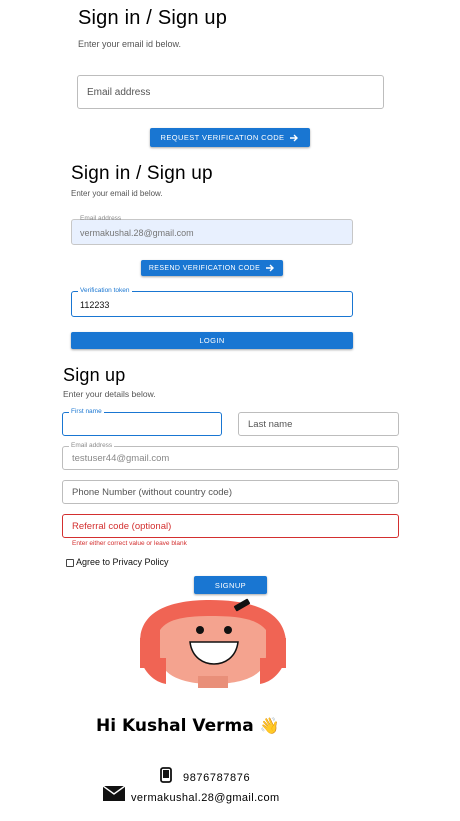 This screenshot has width=460, height=821. Describe the element at coordinates (109, 394) in the screenshot. I see `signup-subtitle: Enter your details below.` at that location.